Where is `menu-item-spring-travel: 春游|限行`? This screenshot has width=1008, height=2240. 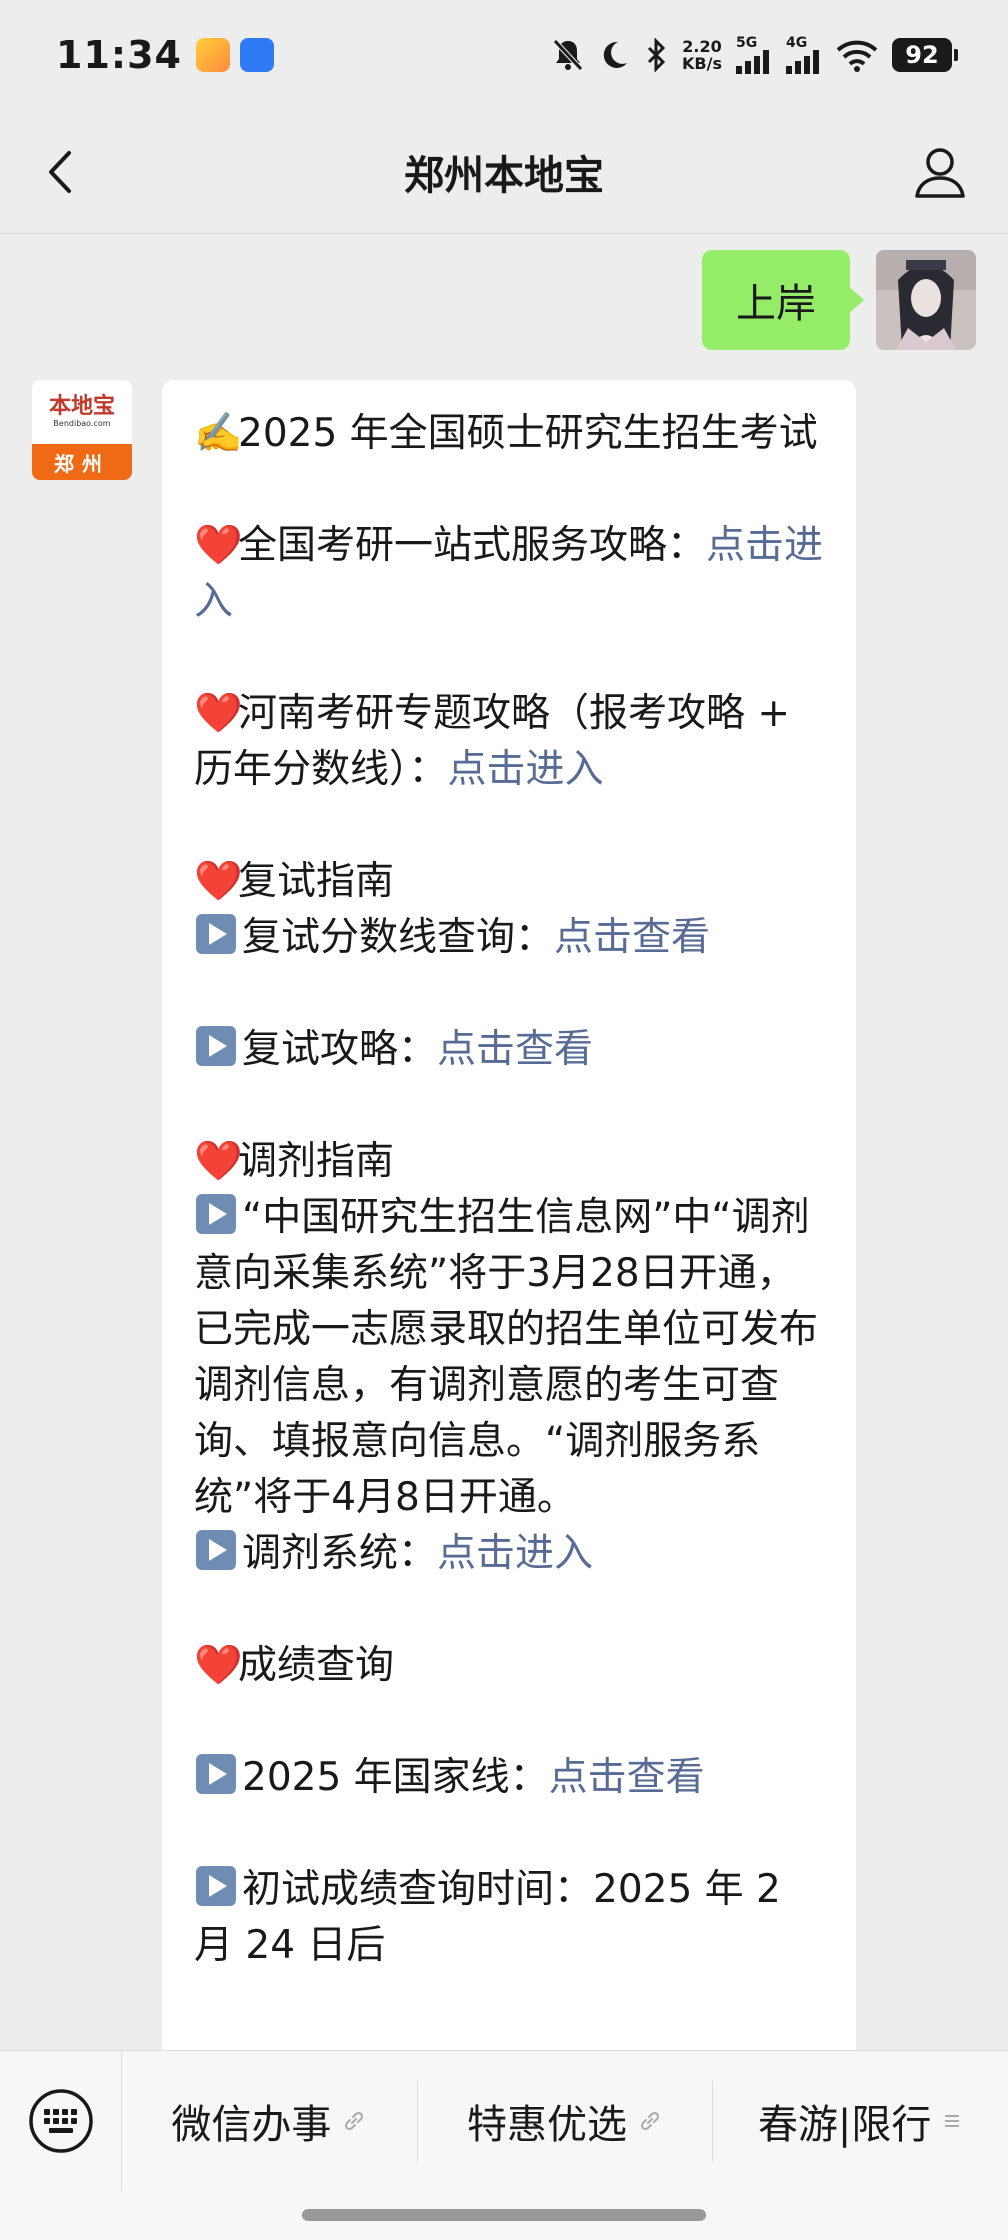 menu-item-spring-travel: 春游|限行 is located at coordinates (860, 2121).